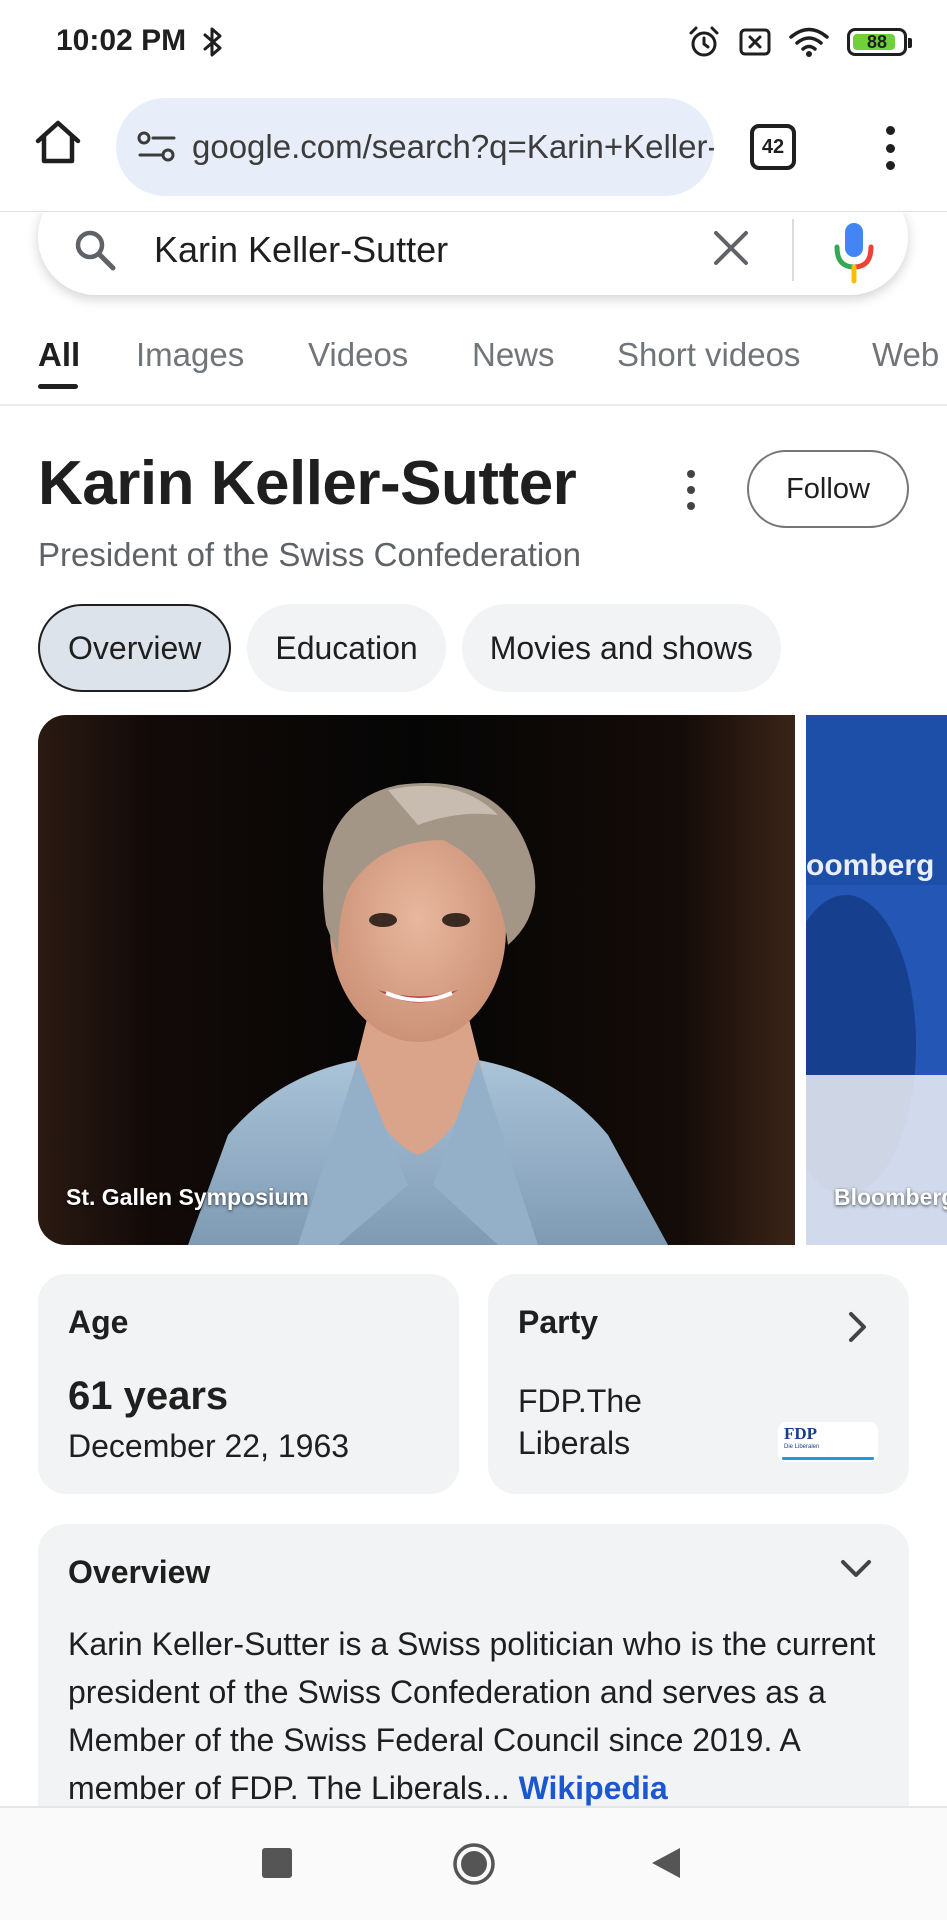 The height and width of the screenshot is (1920, 947). Describe the element at coordinates (890, 148) in the screenshot. I see `more-vert-icon` at that location.